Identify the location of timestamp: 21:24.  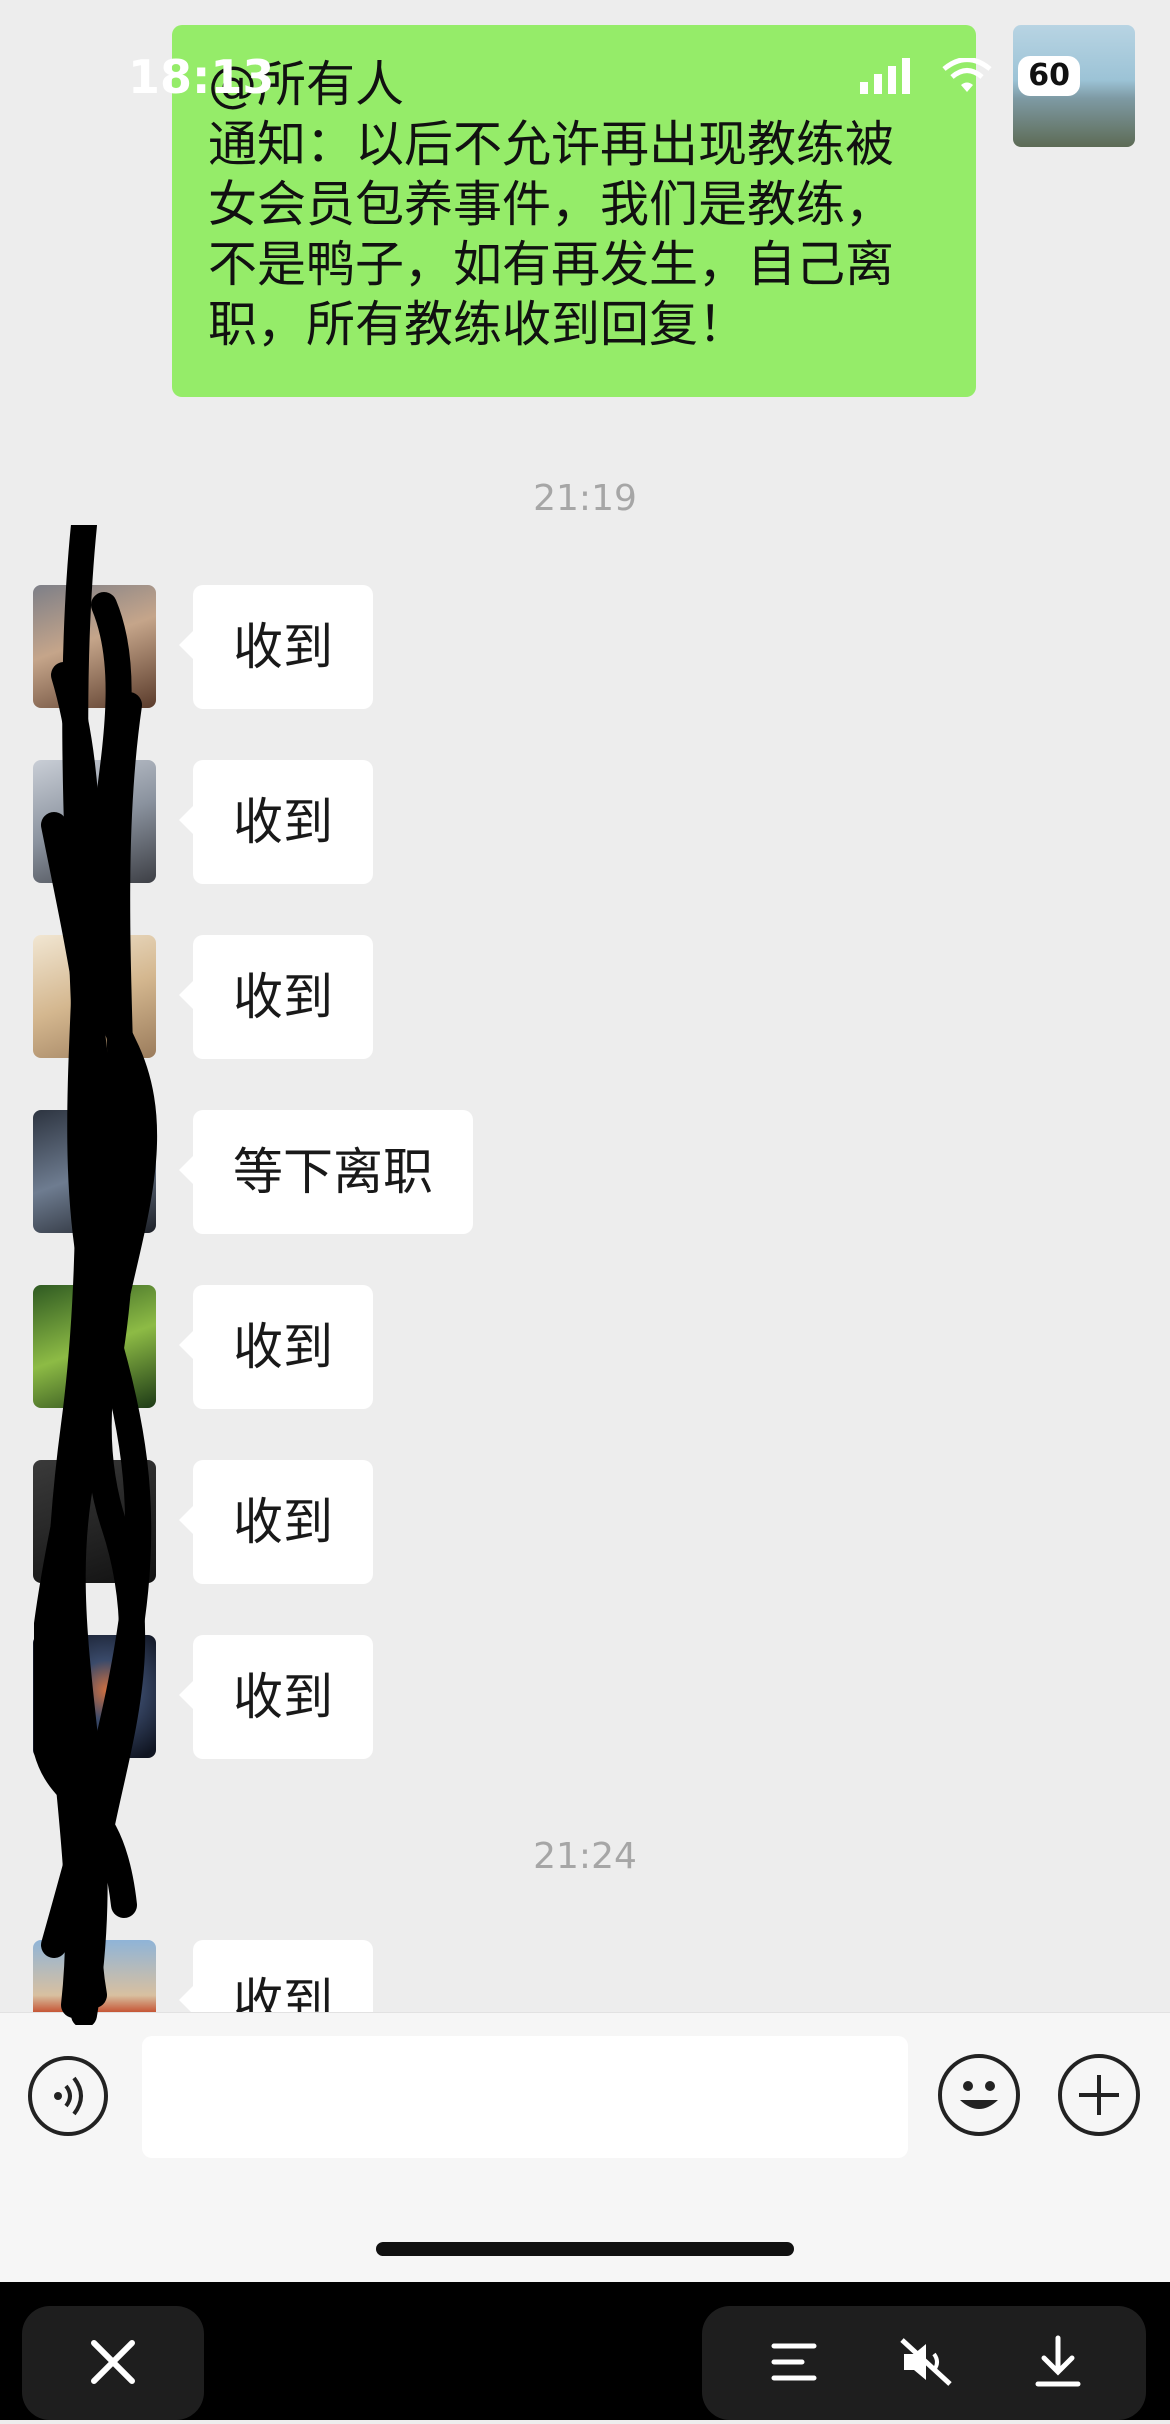
(585, 1856).